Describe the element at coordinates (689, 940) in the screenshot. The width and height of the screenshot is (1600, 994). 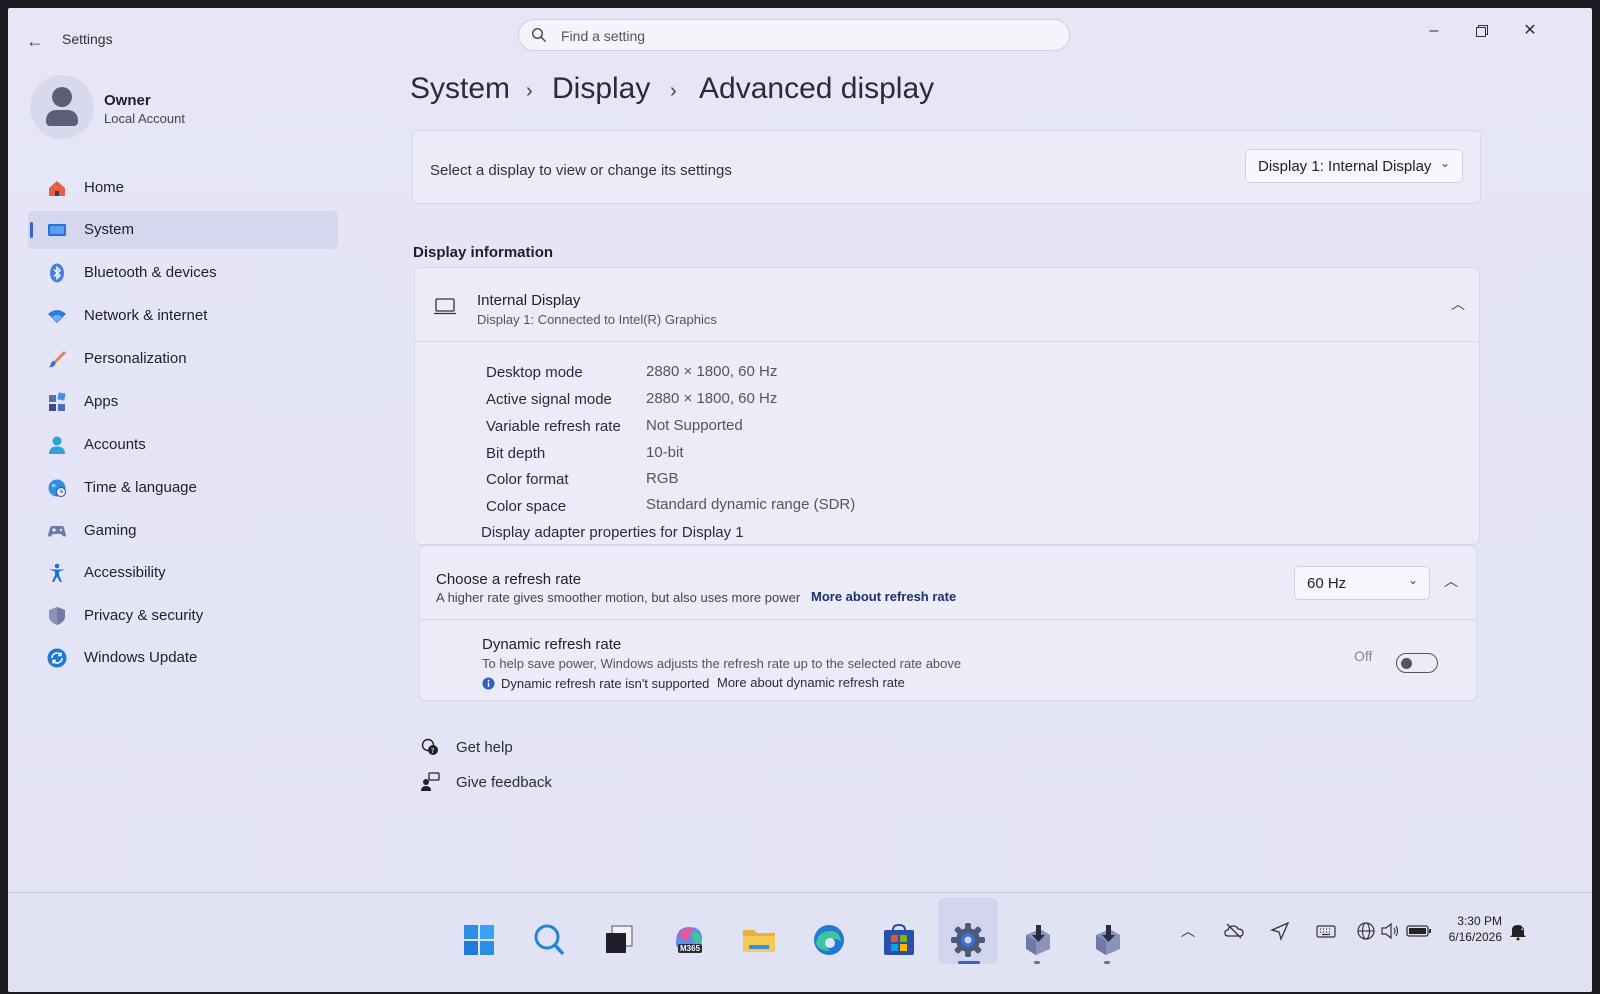
I see `copilot-m365-icon: M365` at that location.